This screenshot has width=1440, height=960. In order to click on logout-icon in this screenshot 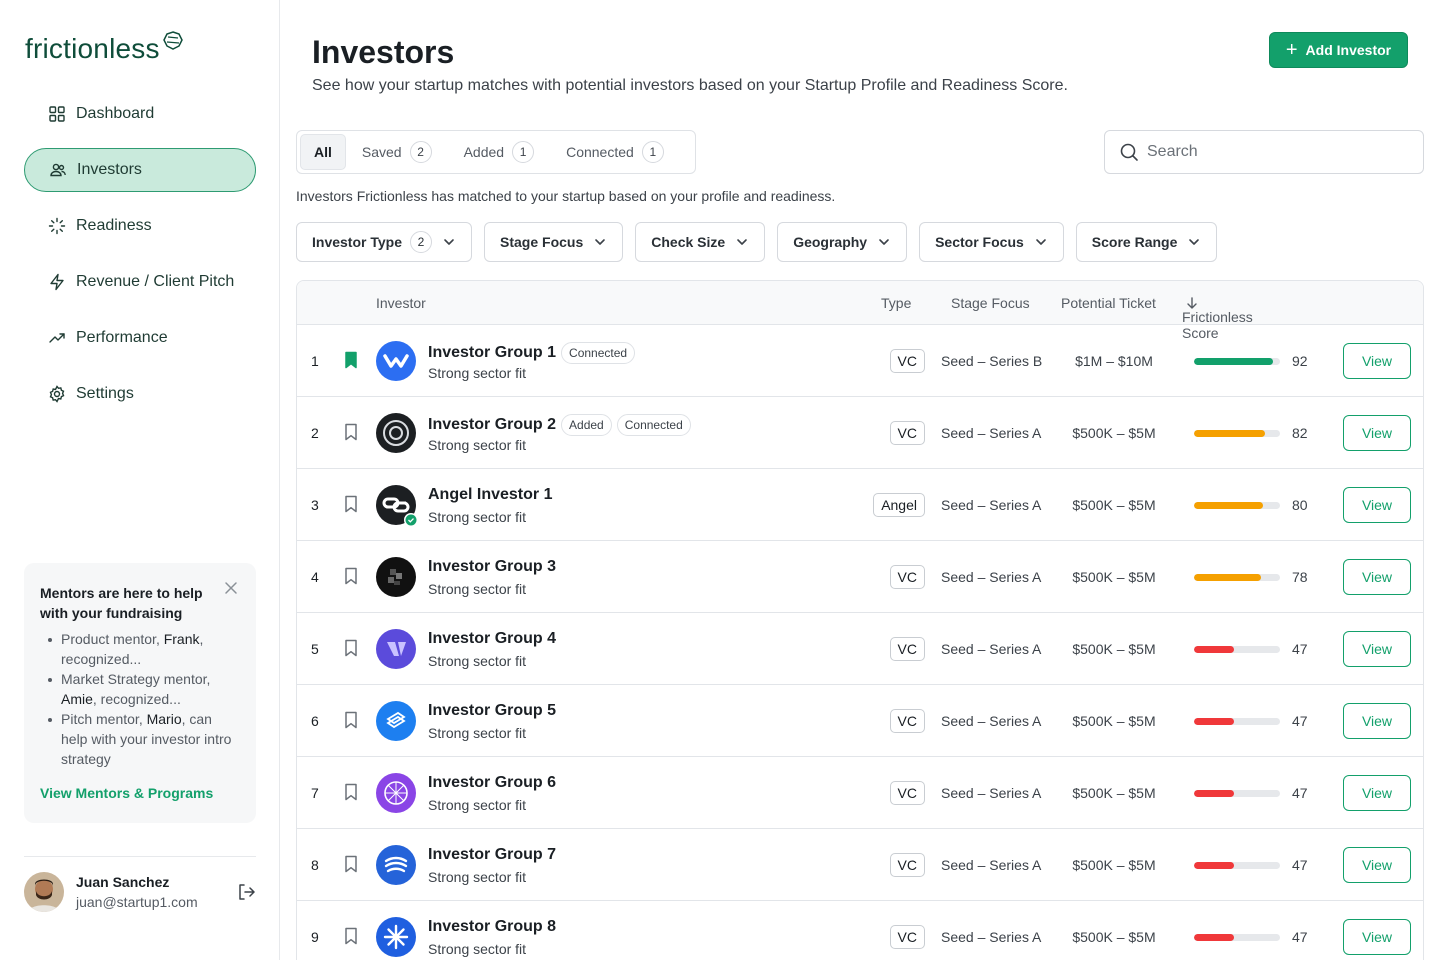, I will do `click(246, 892)`.